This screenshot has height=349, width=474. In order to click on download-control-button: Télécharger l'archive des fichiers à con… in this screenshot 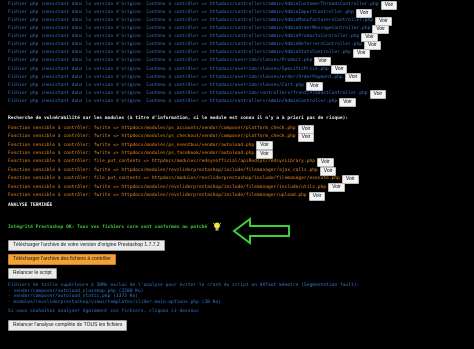, I will do `click(62, 259)`.